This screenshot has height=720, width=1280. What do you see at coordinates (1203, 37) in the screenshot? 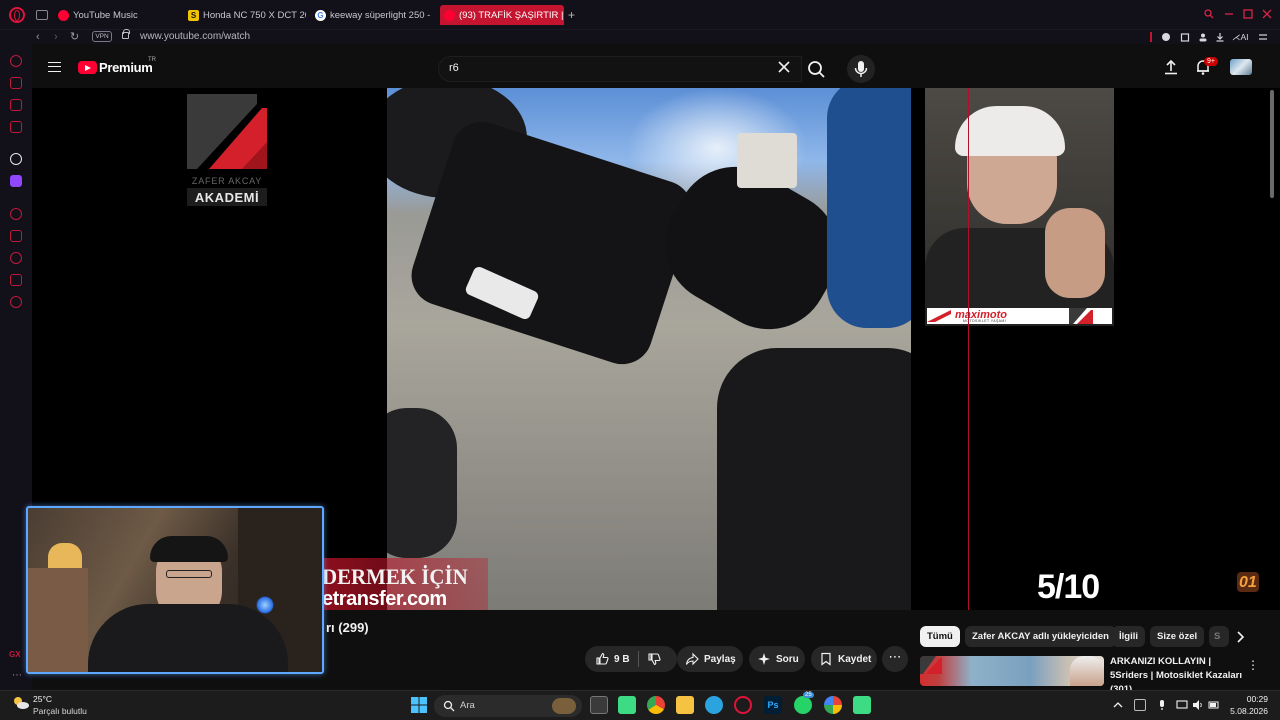
I see `account-icon` at bounding box center [1203, 37].